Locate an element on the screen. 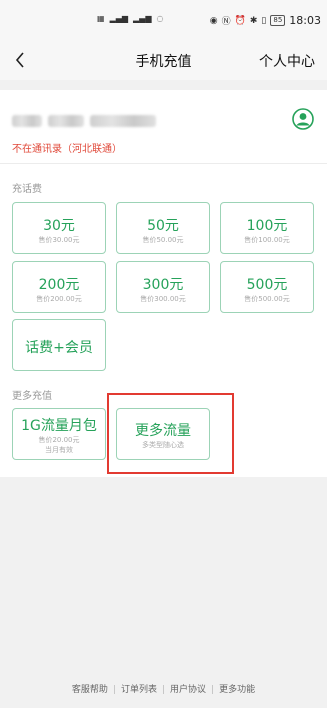 The width and height of the screenshot is (327, 708). recharge-option-200: 200元 售价200.00元 is located at coordinates (59, 287).